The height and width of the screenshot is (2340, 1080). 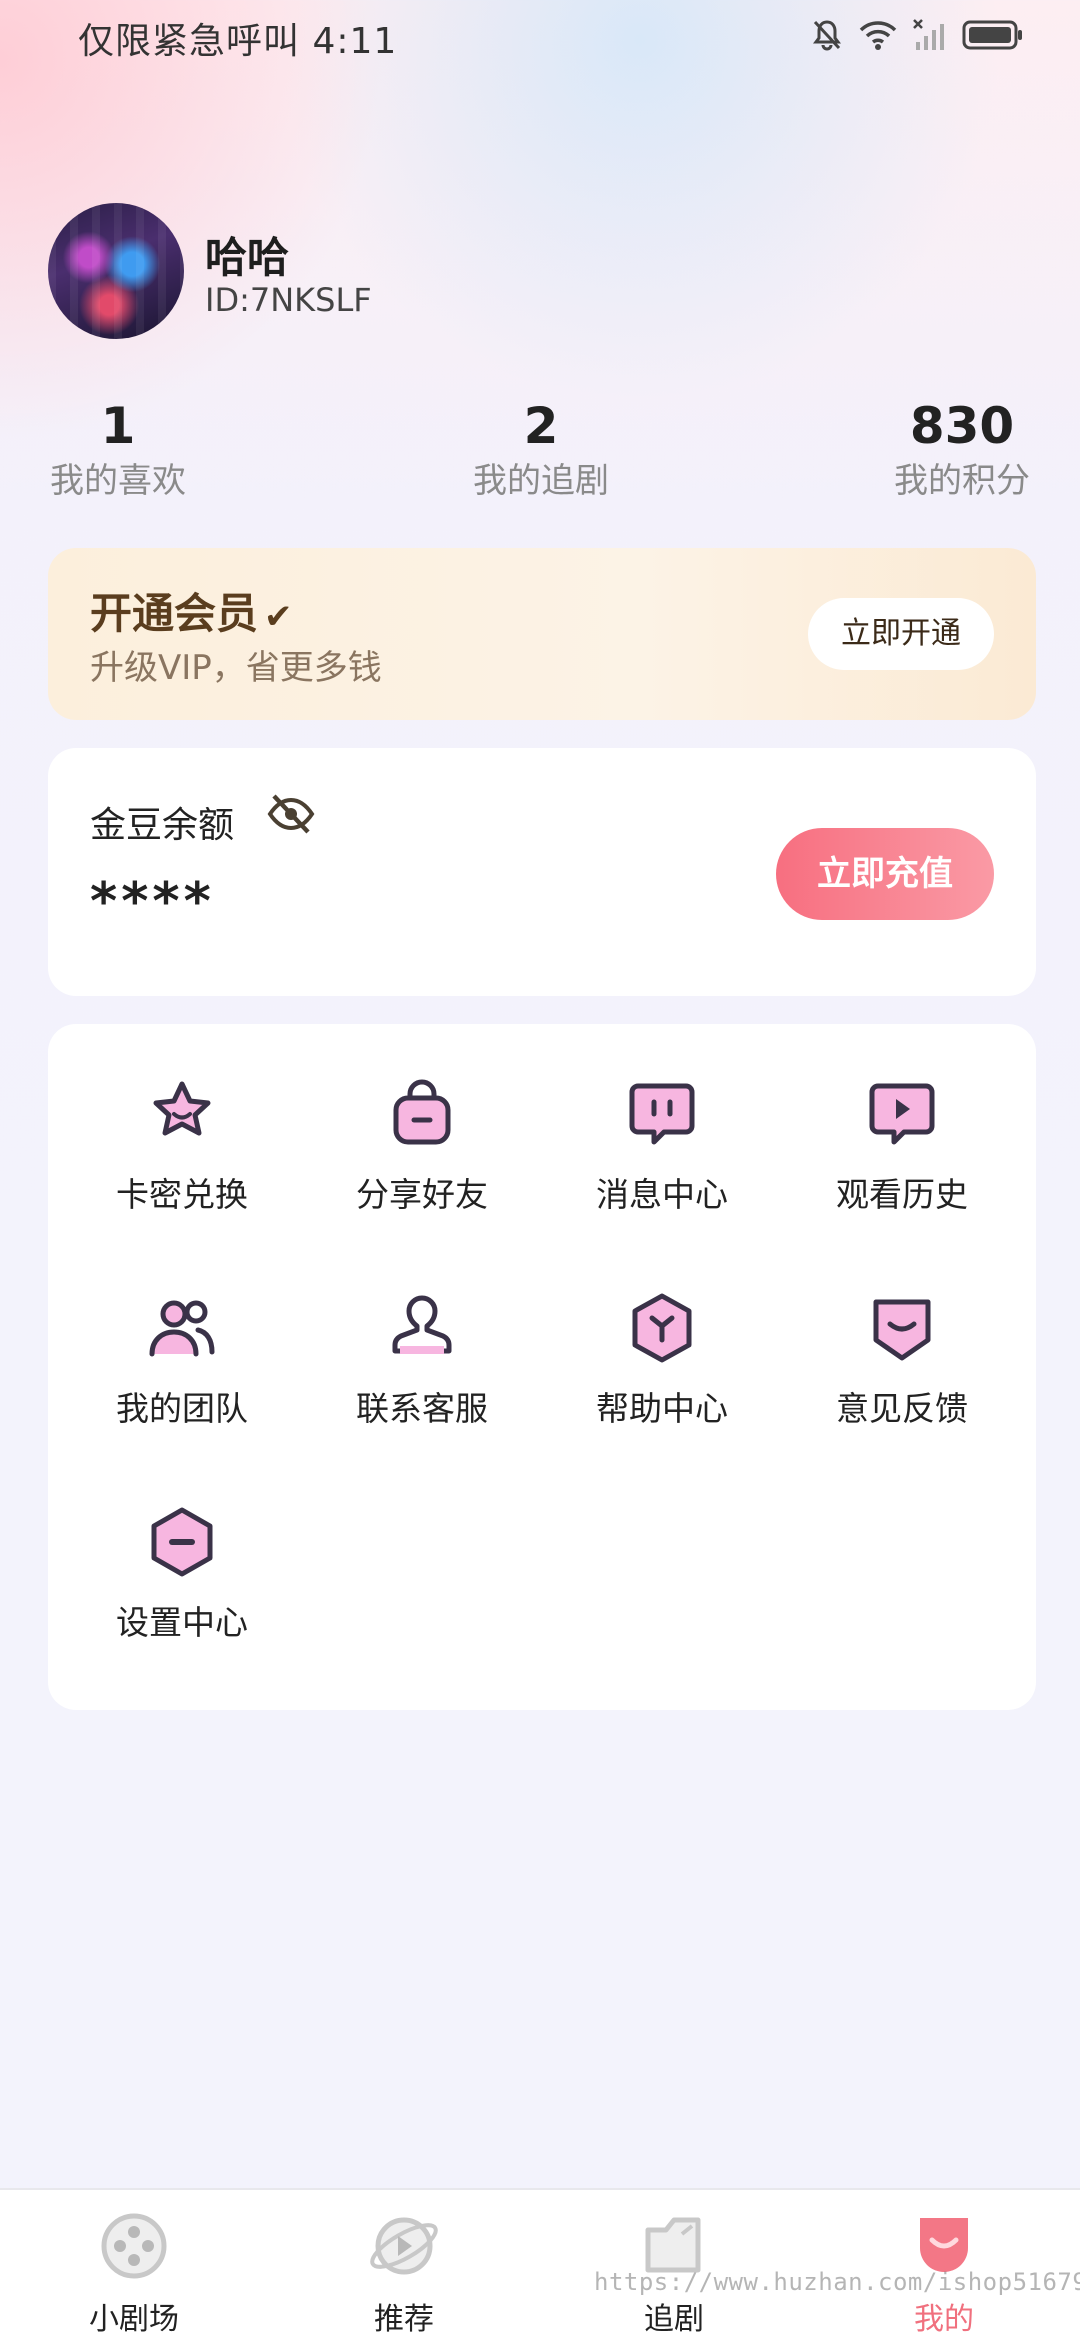 I want to click on status-text: 仅限紧急呼叫 4:11, so click(x=238, y=41).